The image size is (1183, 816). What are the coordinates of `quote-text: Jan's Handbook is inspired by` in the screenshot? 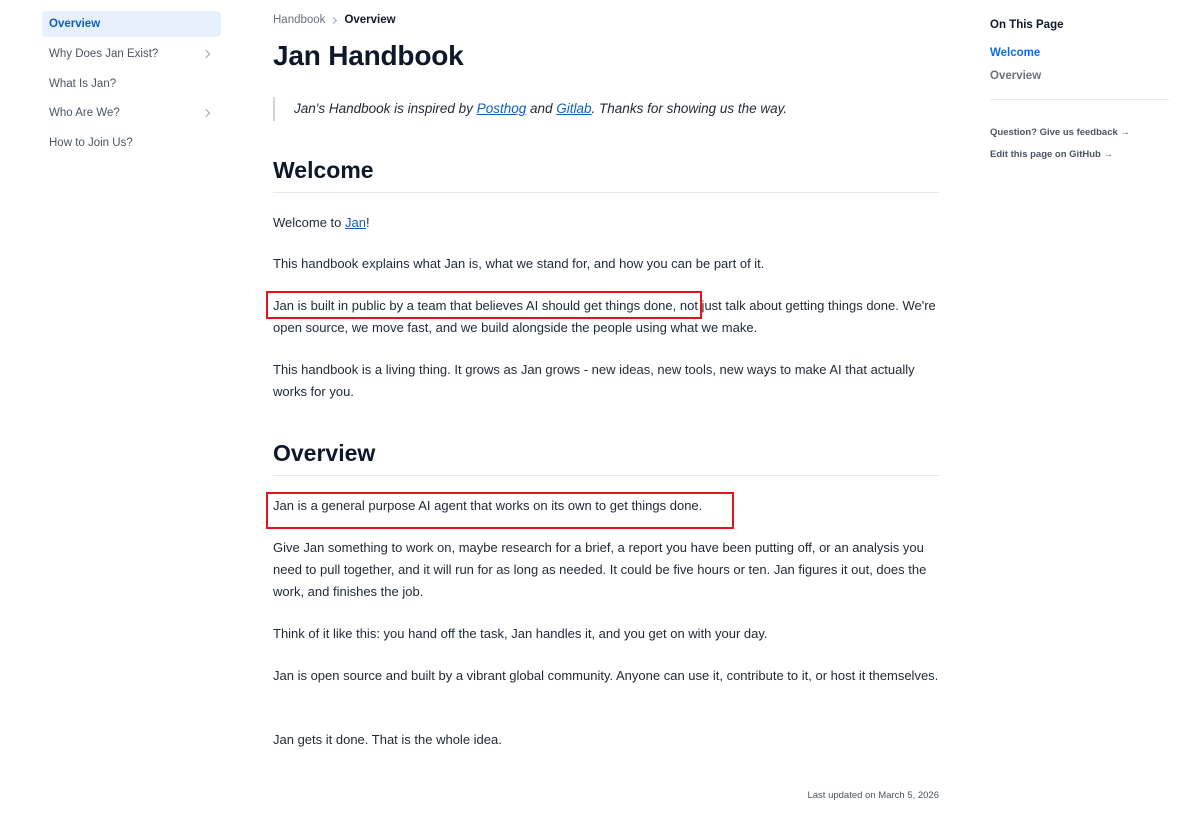 It's located at (385, 108).